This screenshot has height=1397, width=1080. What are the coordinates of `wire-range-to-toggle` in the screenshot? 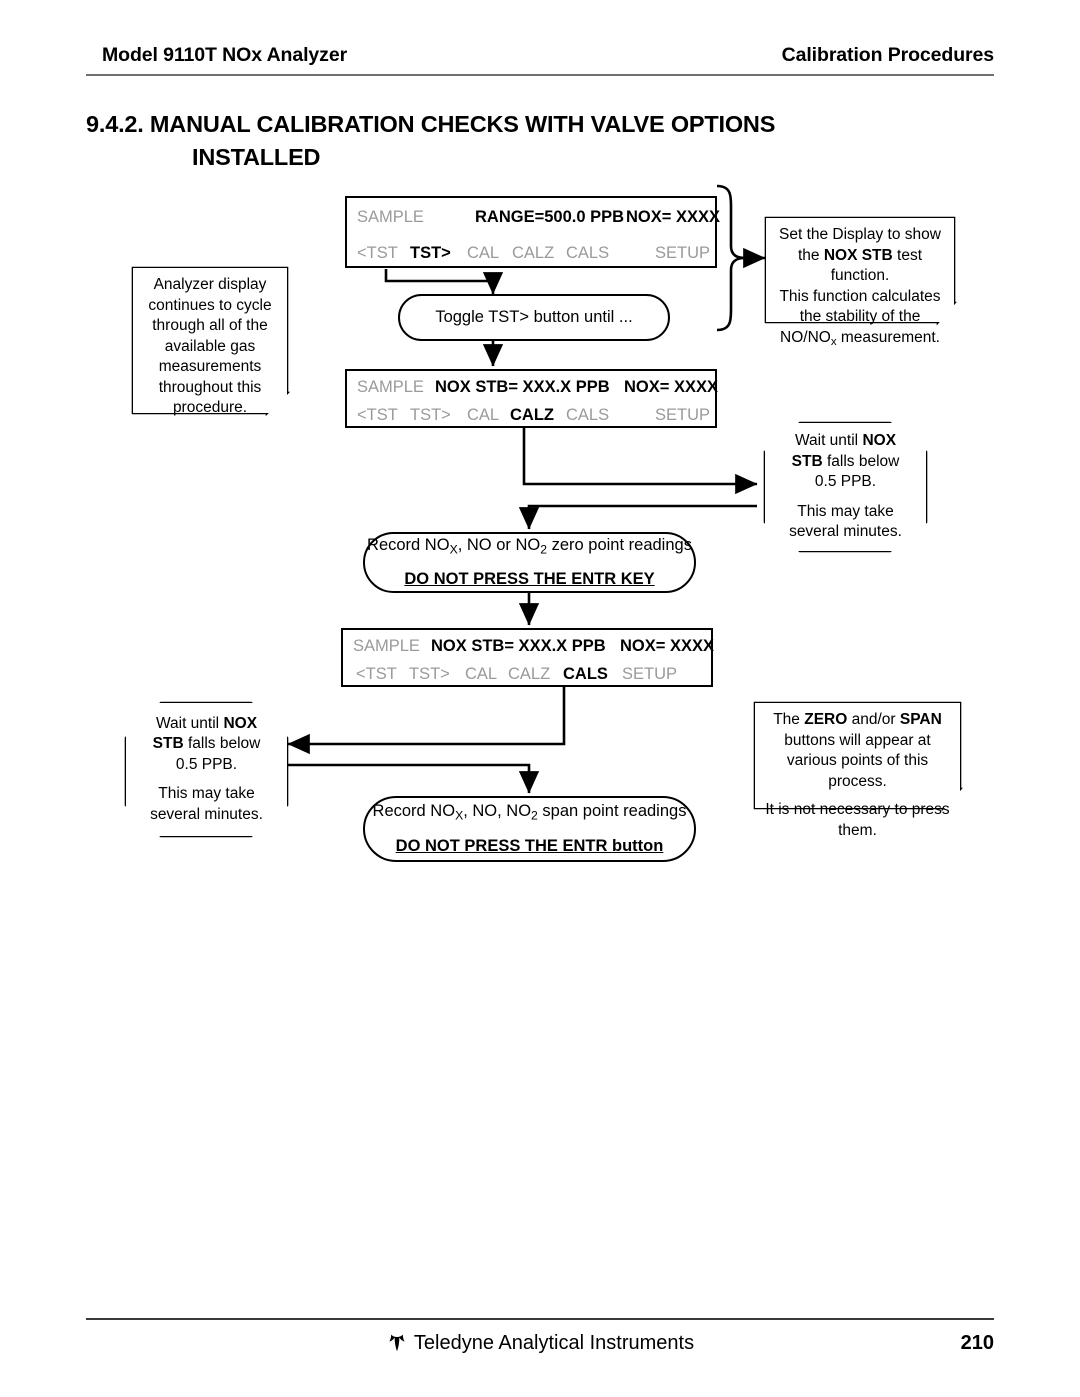 It's located at (444, 282).